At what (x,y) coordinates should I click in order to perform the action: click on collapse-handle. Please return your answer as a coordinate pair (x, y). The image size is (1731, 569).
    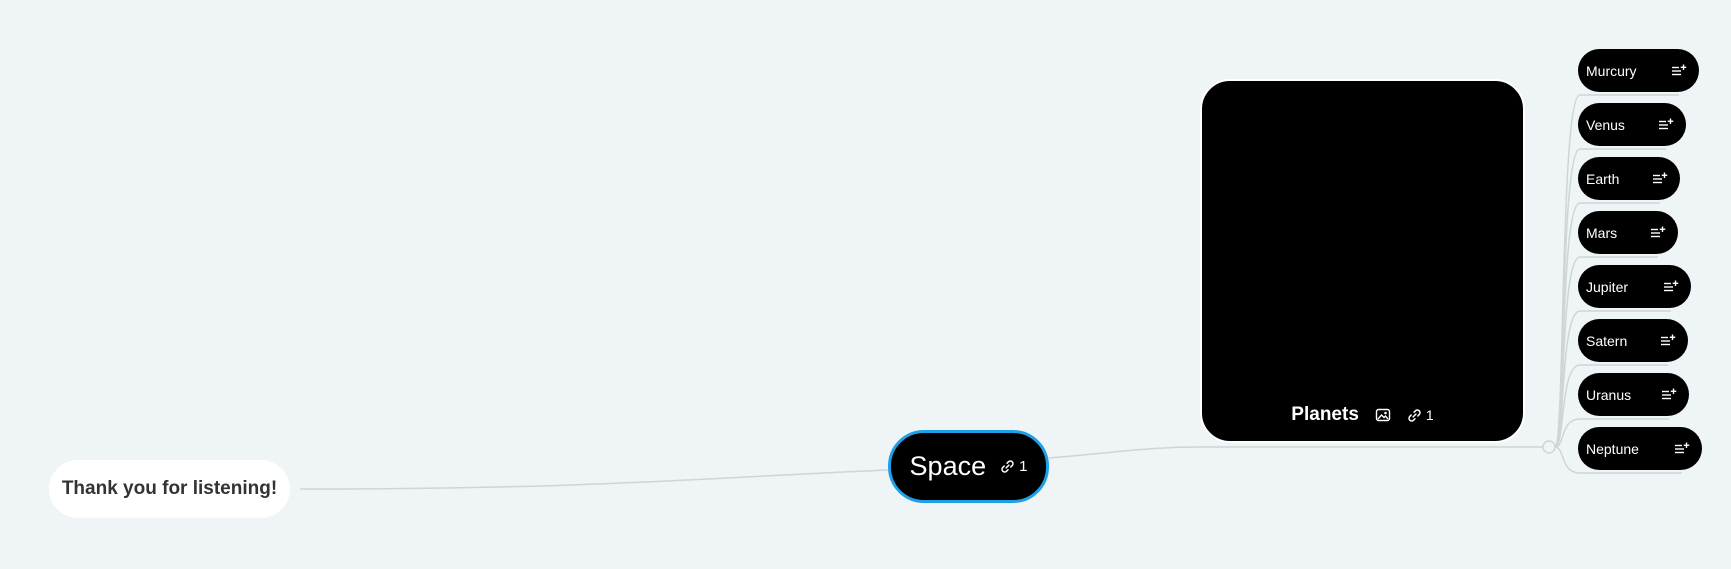
    Looking at the image, I should click on (1549, 447).